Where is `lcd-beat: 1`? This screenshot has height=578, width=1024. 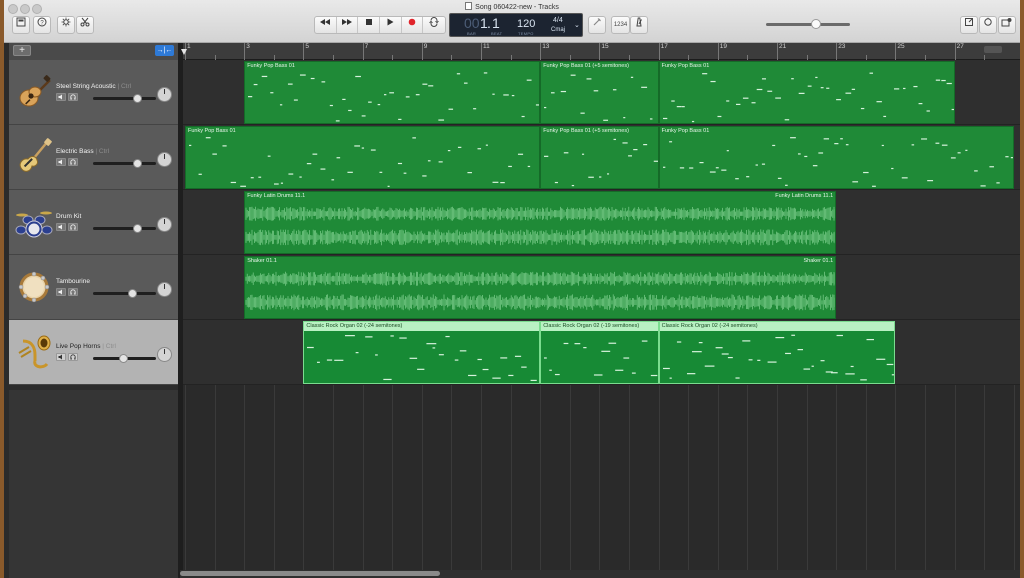 lcd-beat: 1 is located at coordinates (496, 23).